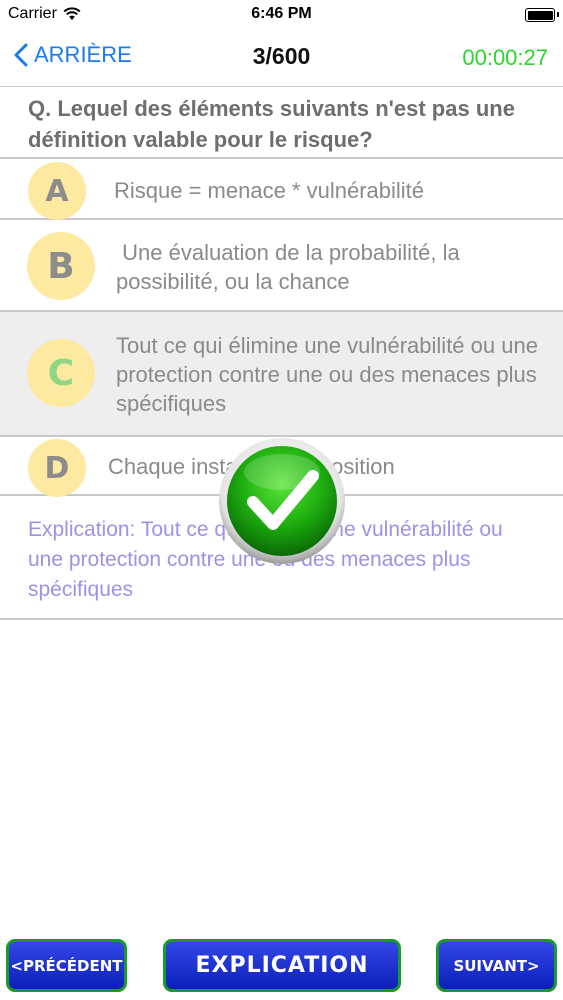 This screenshot has width=563, height=1000. What do you see at coordinates (61, 266) in the screenshot?
I see `option-b-badge: B` at bounding box center [61, 266].